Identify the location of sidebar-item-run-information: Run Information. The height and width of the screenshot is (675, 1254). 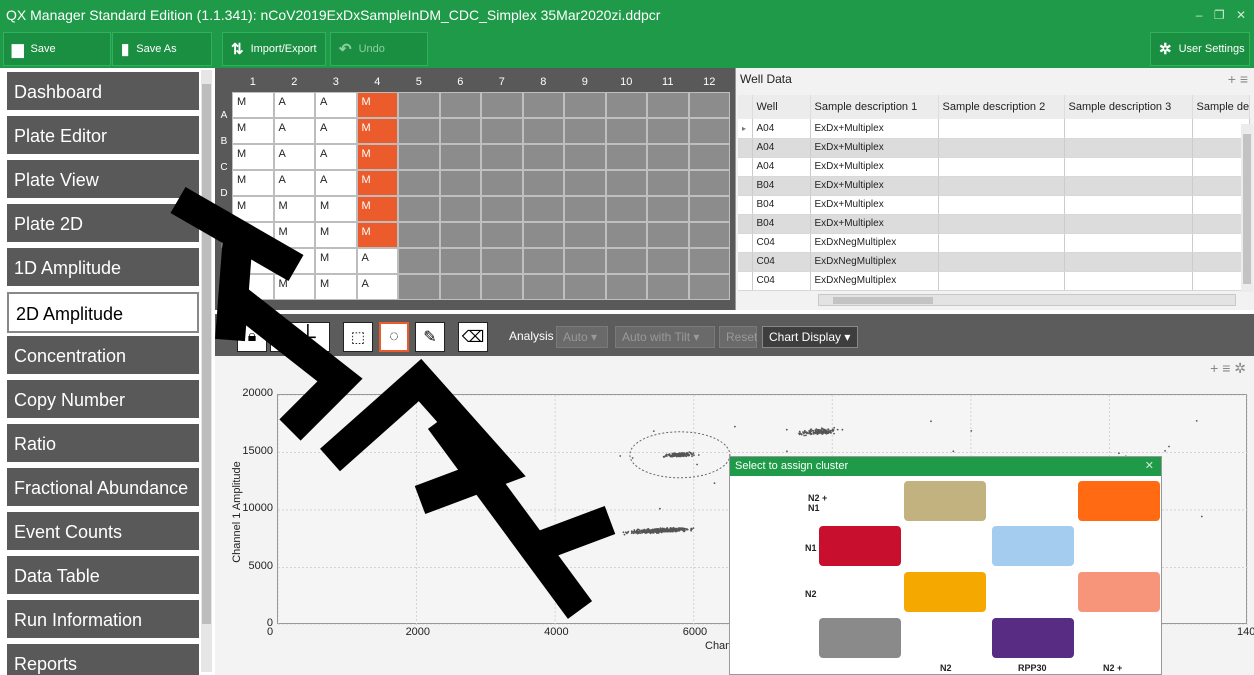
(103, 620).